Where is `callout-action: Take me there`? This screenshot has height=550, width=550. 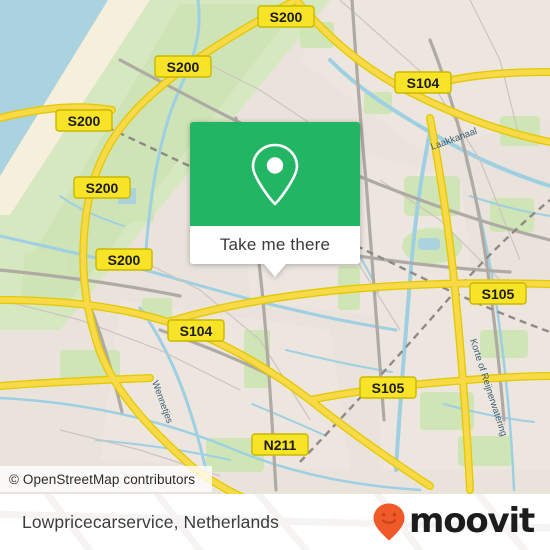
callout-action: Take me there is located at coordinates (275, 245).